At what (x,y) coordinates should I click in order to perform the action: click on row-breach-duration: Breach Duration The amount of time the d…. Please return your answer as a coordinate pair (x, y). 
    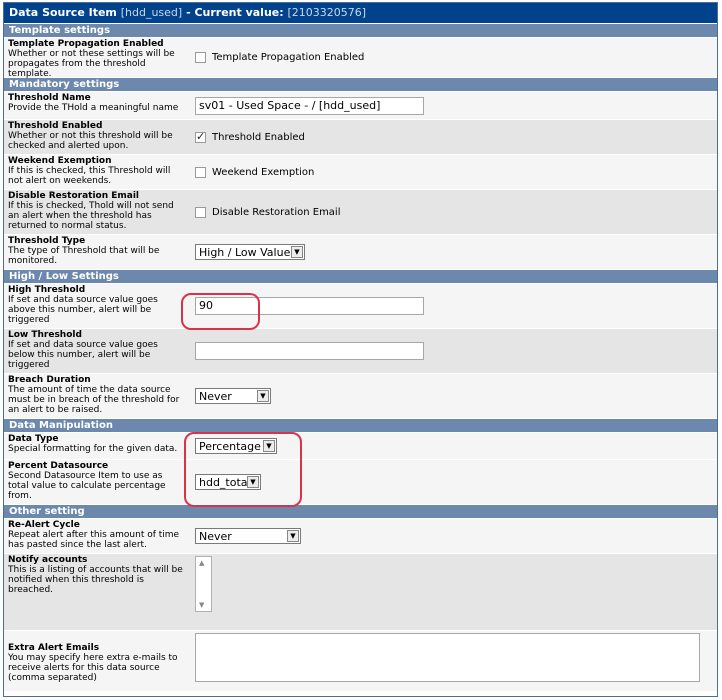
    Looking at the image, I should click on (360, 395).